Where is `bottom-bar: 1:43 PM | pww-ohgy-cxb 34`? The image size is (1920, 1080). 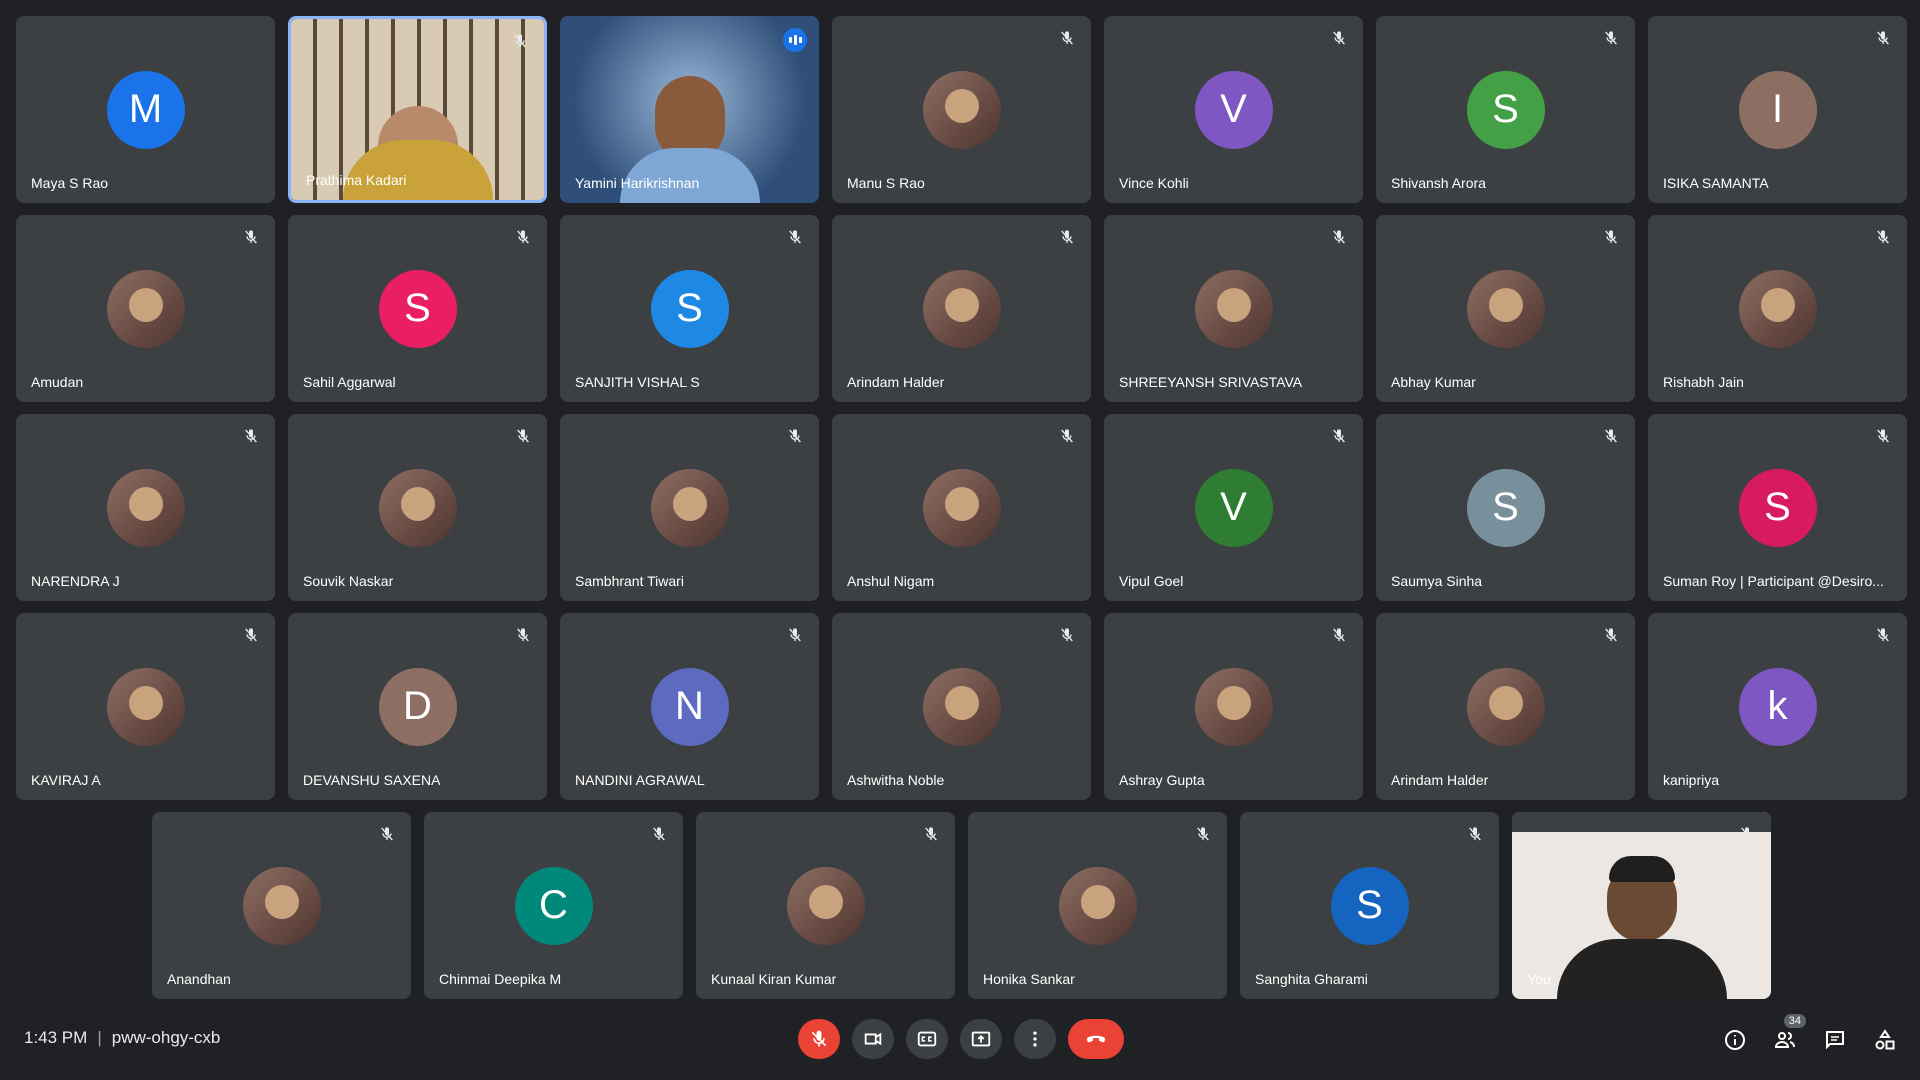
bottom-bar: 1:43 PM | pww-ohgy-cxb 34 is located at coordinates (960, 1040).